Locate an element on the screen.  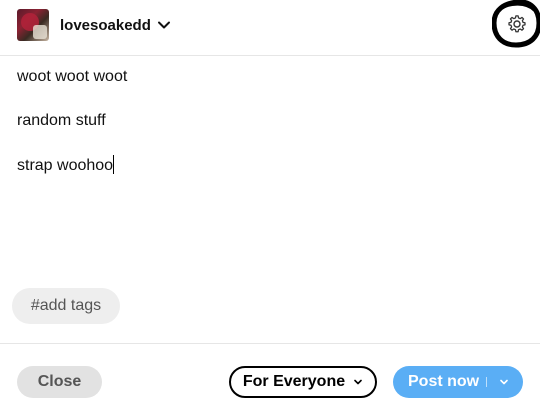
post-options-toggle is located at coordinates (504, 382).